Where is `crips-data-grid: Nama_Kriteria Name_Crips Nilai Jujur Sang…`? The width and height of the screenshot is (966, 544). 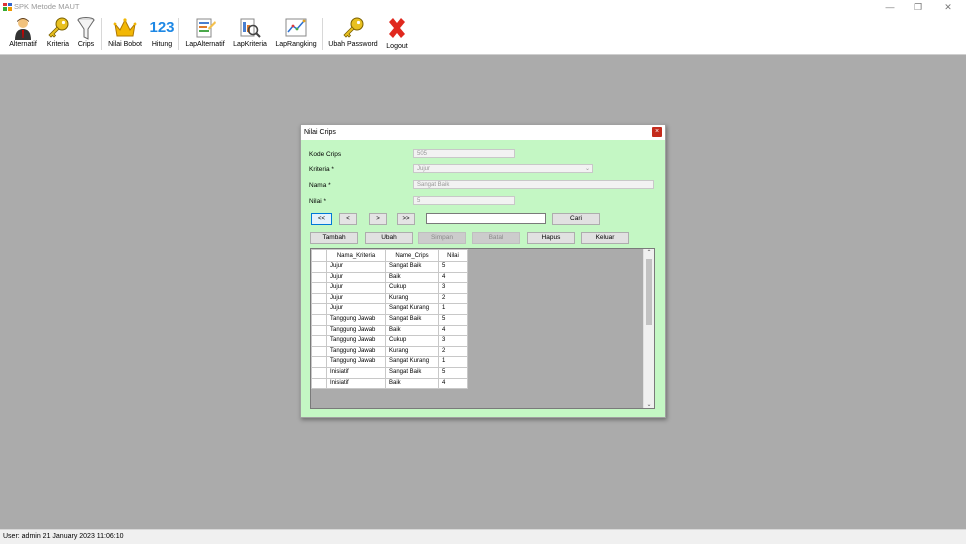
crips-data-grid: Nama_Kriteria Name_Crips Nilai Jujur Sang… is located at coordinates (482, 328).